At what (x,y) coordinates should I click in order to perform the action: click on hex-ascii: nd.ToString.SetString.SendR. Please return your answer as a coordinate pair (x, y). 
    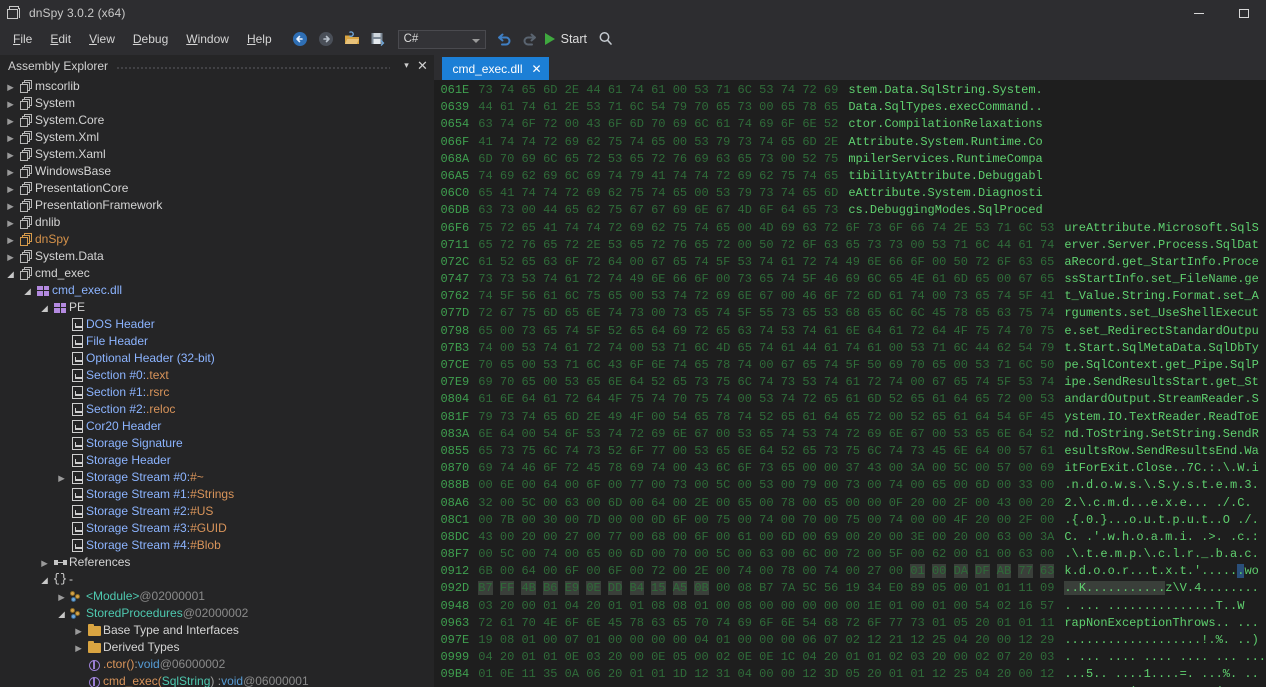
    Looking at the image, I should click on (1161, 434).